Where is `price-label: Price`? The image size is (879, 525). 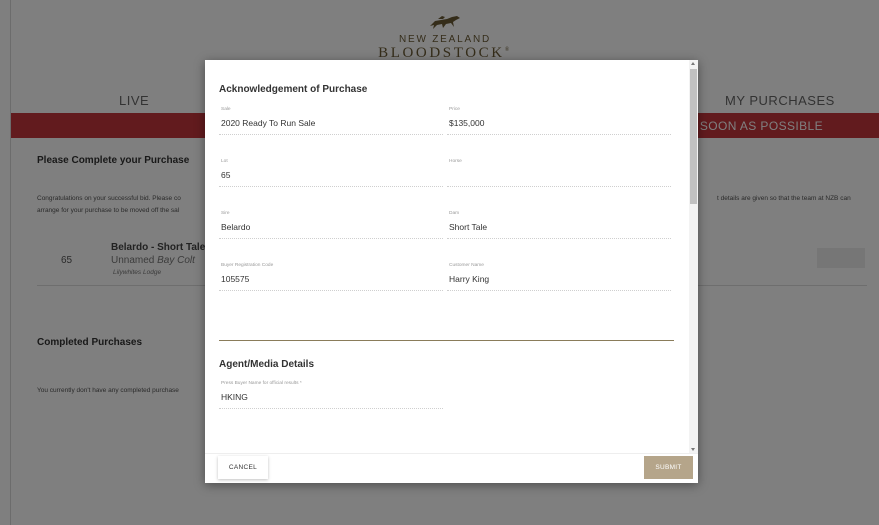 price-label: Price is located at coordinates (454, 109).